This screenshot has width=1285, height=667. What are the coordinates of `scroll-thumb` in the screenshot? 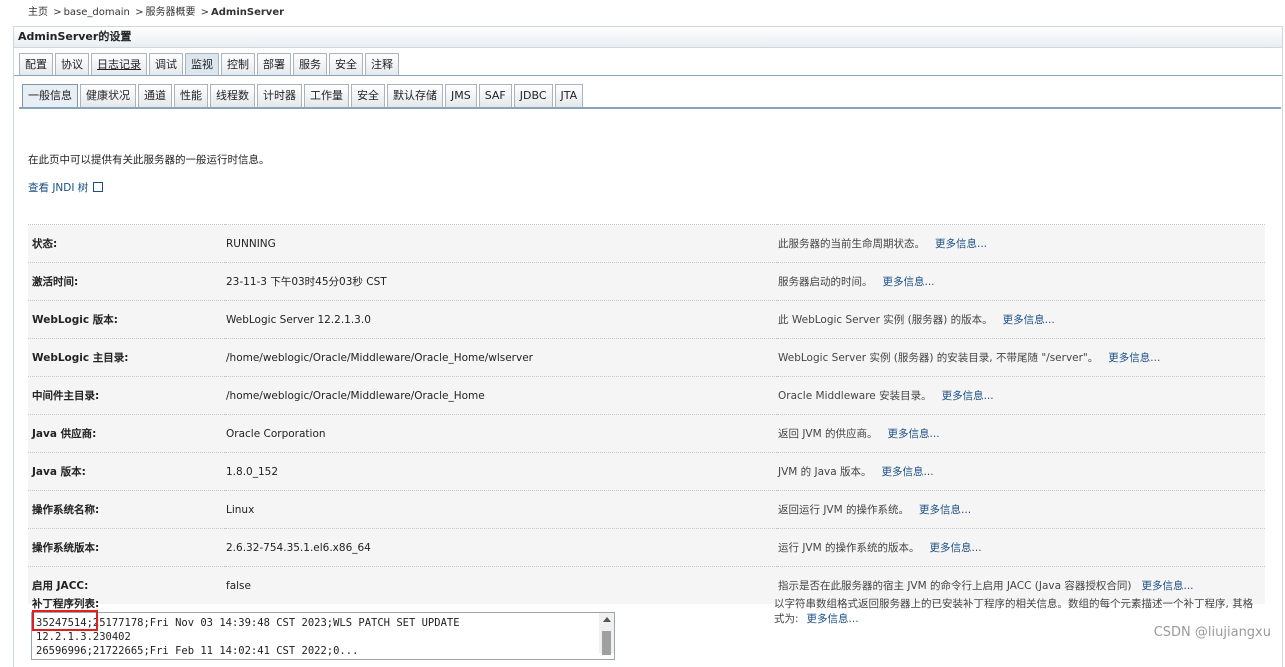 It's located at (606, 643).